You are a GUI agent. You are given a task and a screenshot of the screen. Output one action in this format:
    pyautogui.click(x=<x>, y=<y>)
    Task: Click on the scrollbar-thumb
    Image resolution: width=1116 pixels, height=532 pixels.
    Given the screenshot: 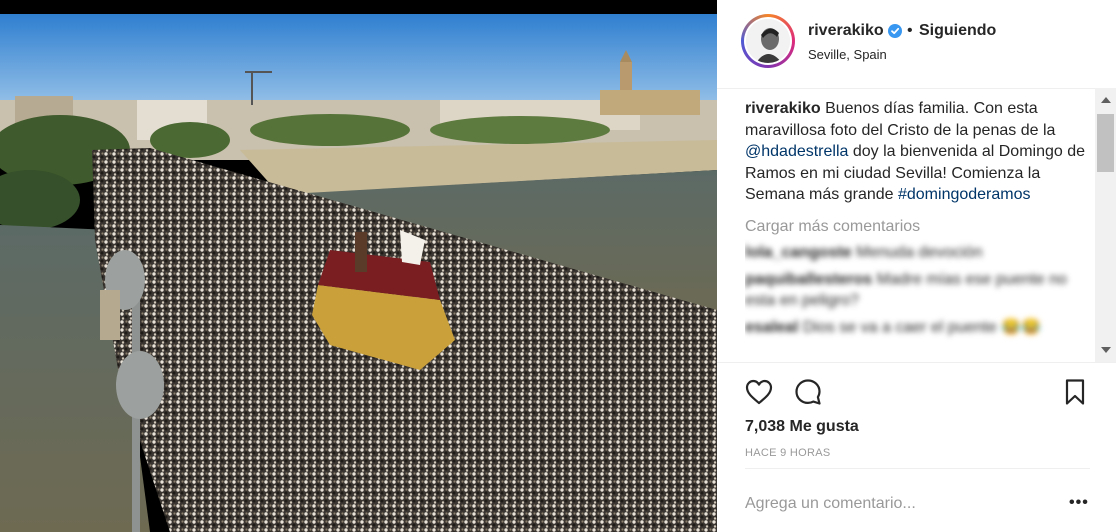 What is the action you would take?
    pyautogui.click(x=1105, y=143)
    